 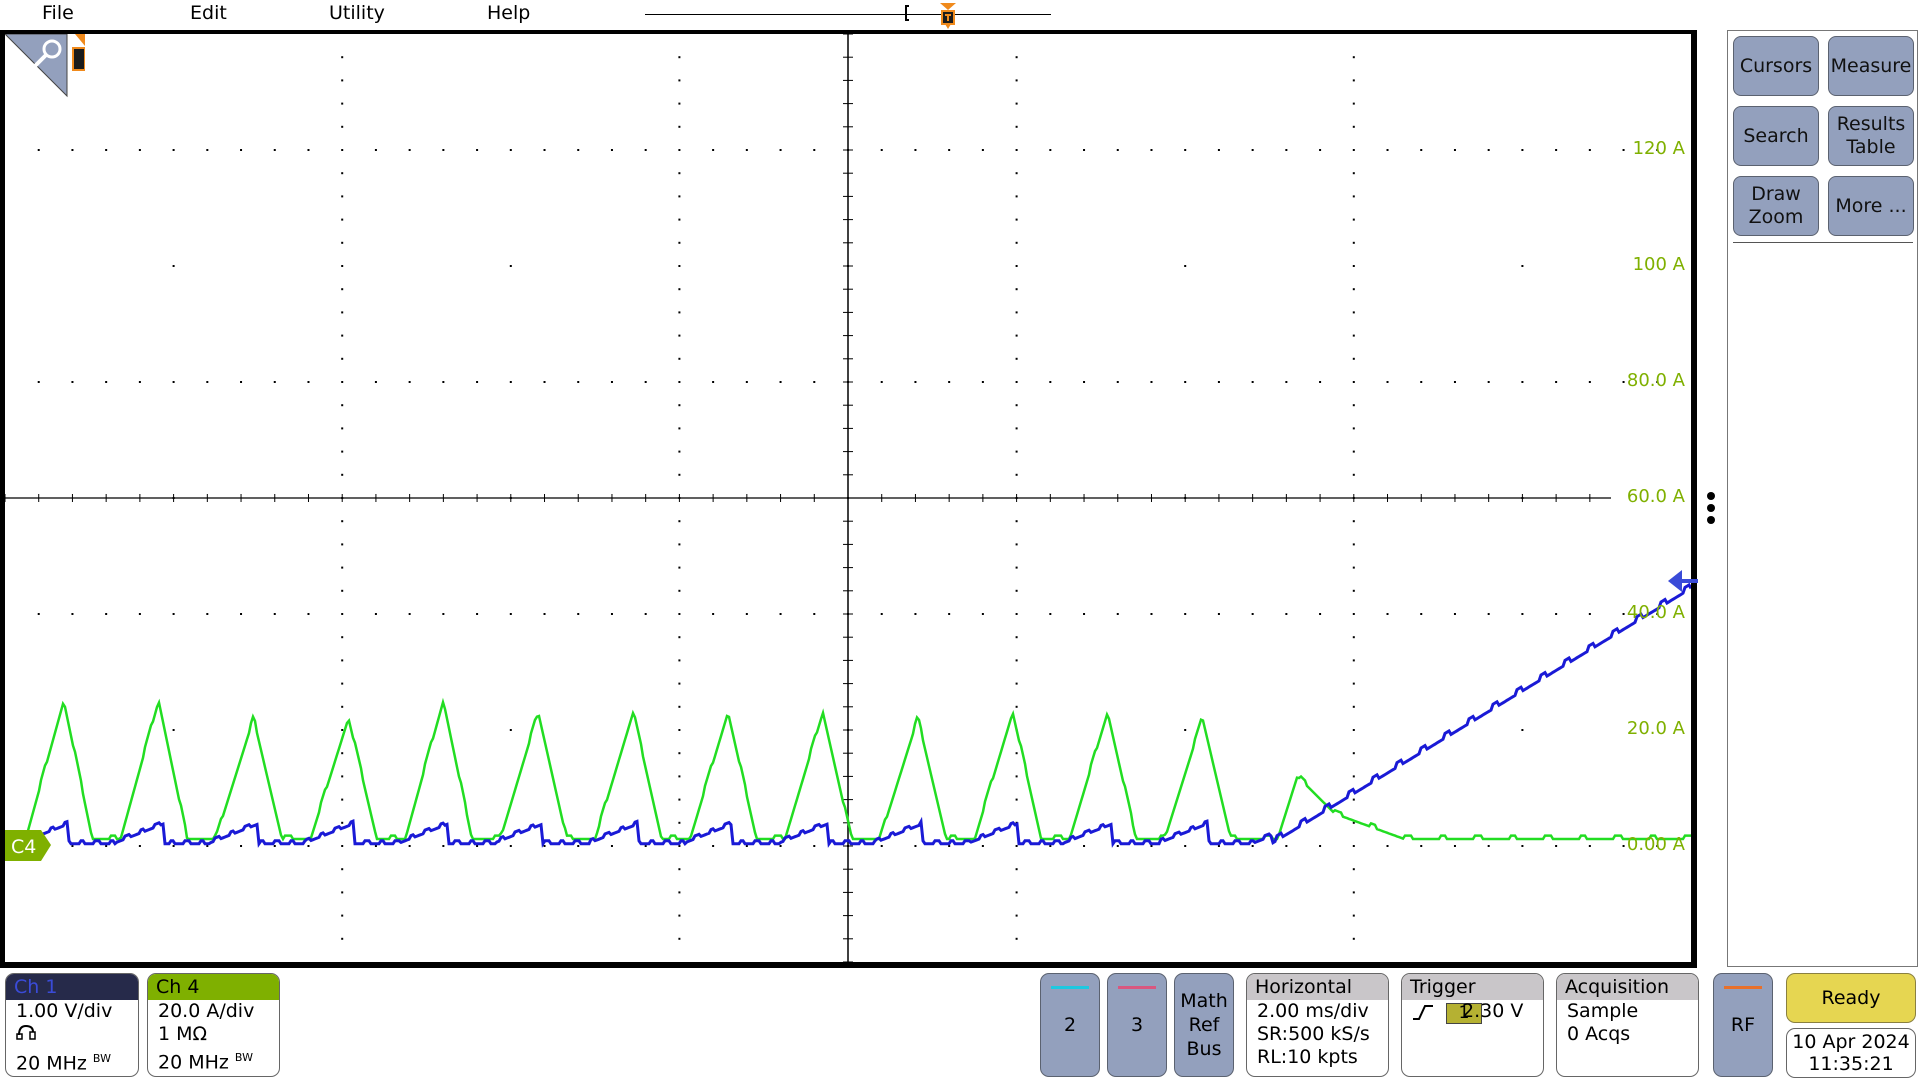 What do you see at coordinates (1493, 1011) in the screenshot?
I see `trigger-level: 2.30 V` at bounding box center [1493, 1011].